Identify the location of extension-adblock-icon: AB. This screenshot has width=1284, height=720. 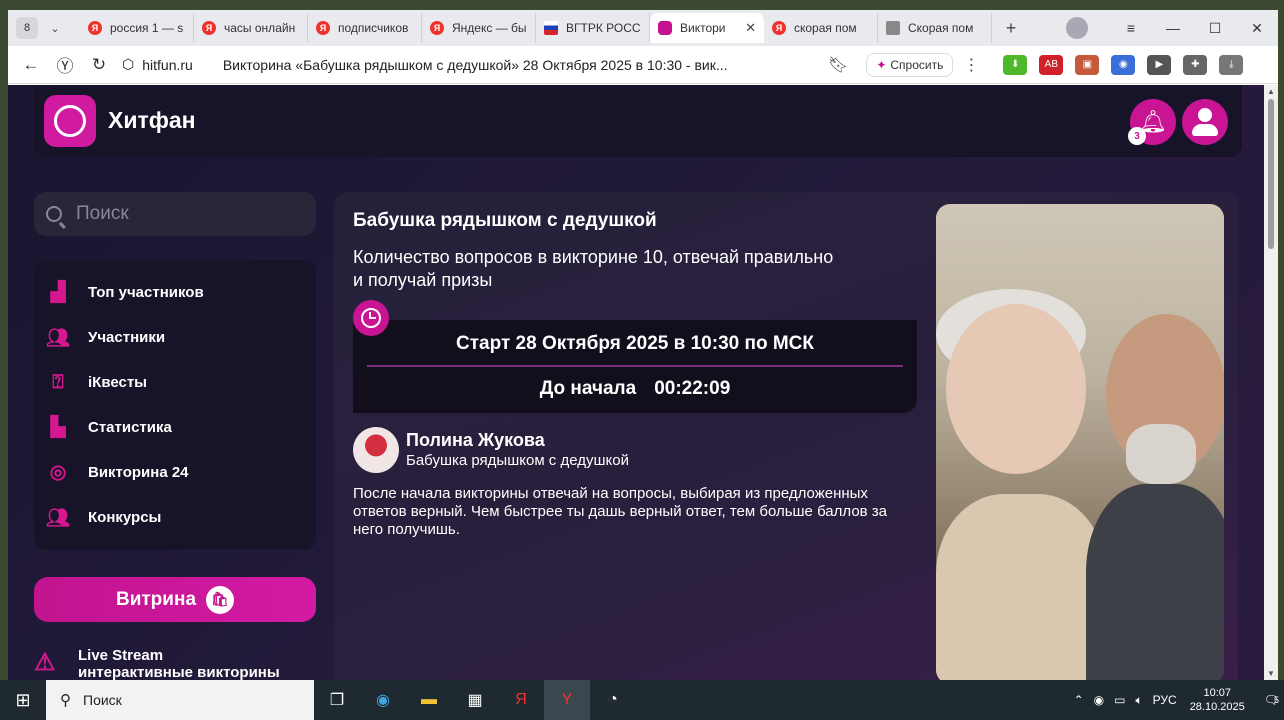
(1051, 64).